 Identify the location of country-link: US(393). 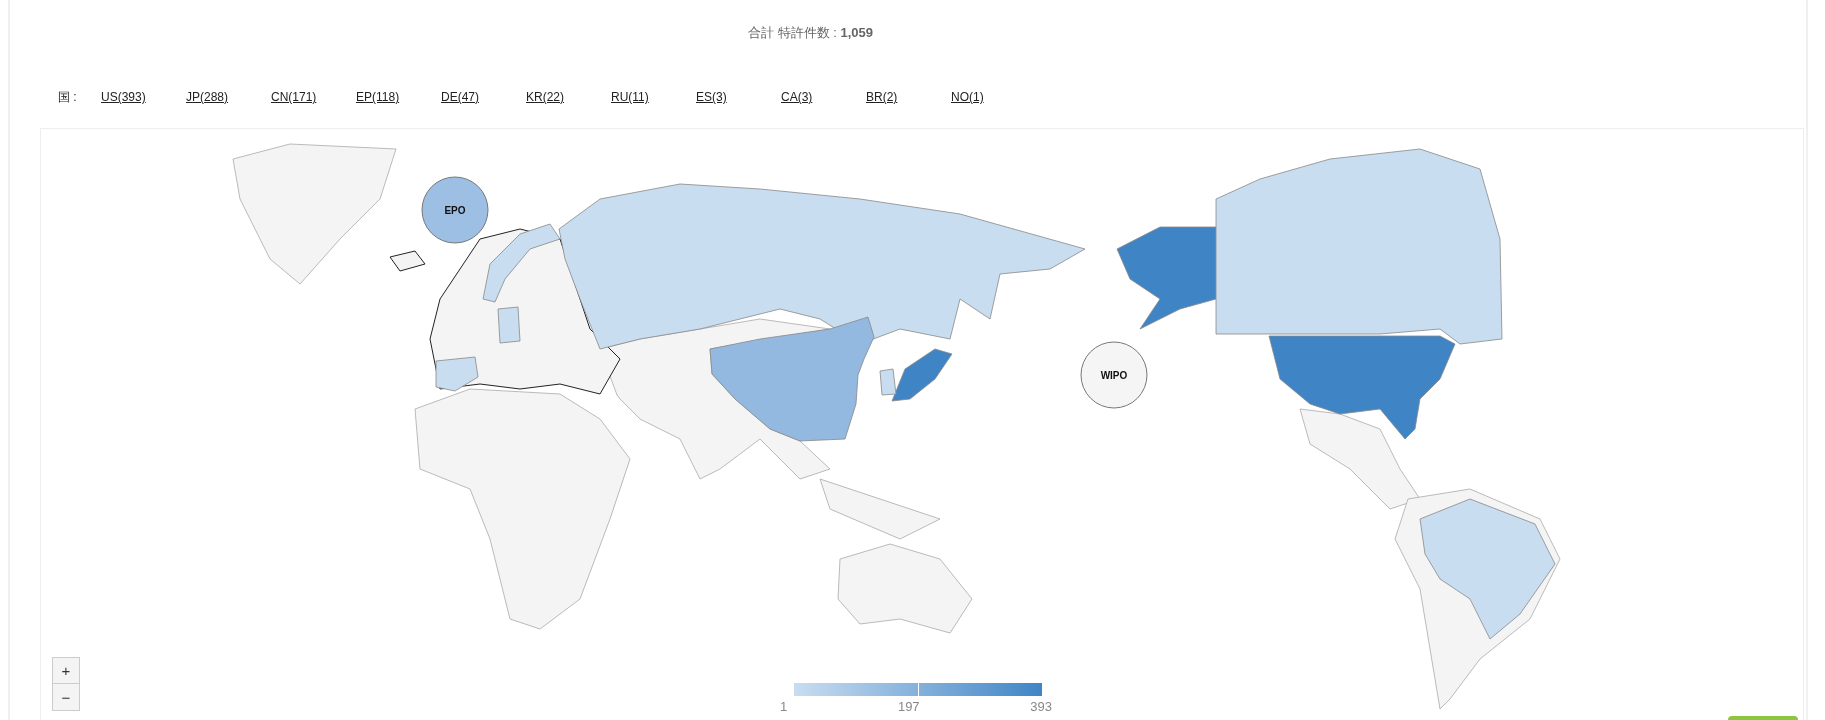
(123, 97).